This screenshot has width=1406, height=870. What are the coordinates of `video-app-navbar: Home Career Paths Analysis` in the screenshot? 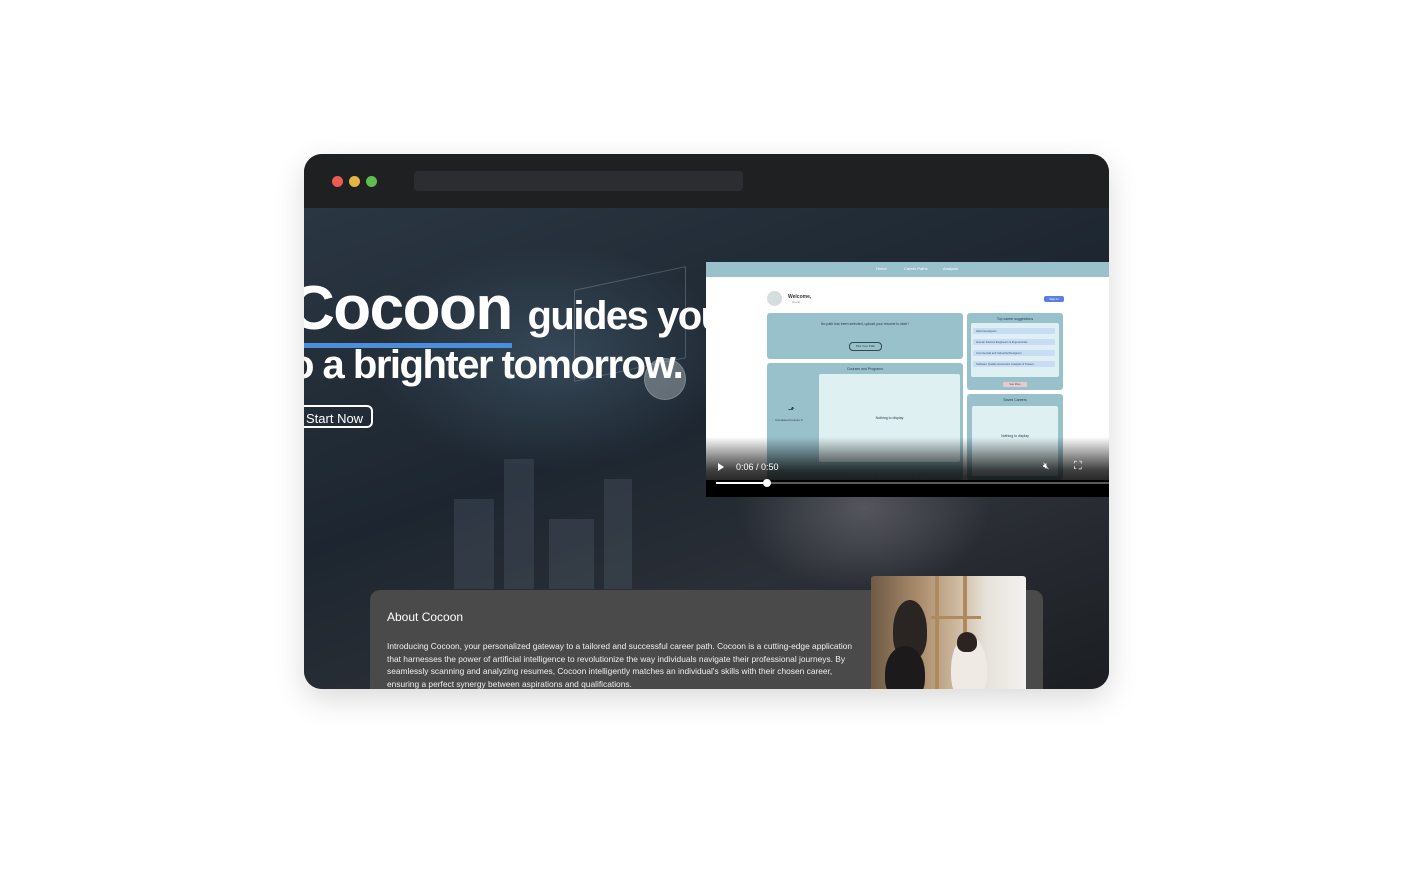 It's located at (907, 269).